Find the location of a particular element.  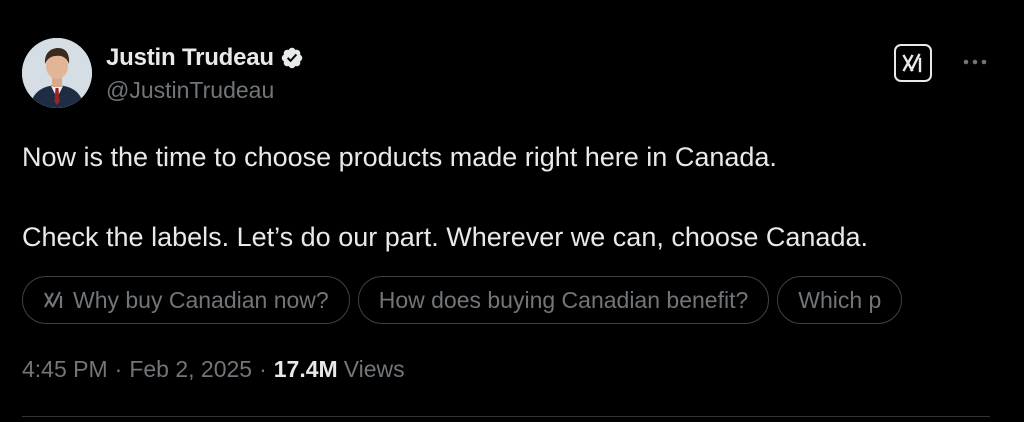

tweet-date: Feb 2, 2025 is located at coordinates (190, 369).